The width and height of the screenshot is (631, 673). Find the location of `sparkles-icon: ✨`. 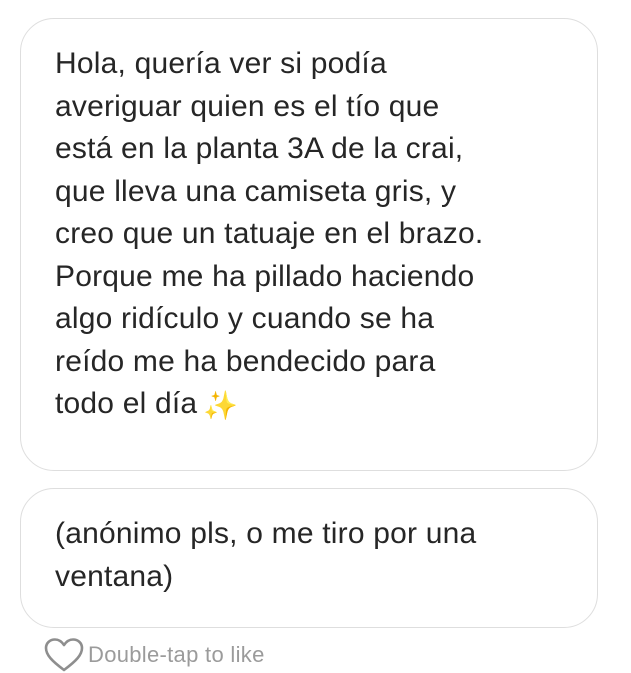

sparkles-icon: ✨ is located at coordinates (221, 405).